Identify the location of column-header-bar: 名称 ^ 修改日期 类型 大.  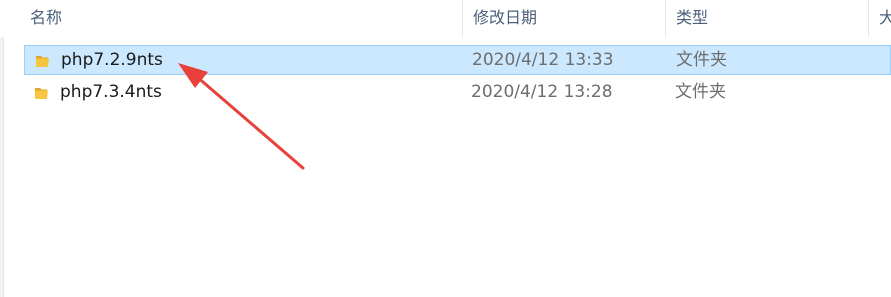
(445, 18).